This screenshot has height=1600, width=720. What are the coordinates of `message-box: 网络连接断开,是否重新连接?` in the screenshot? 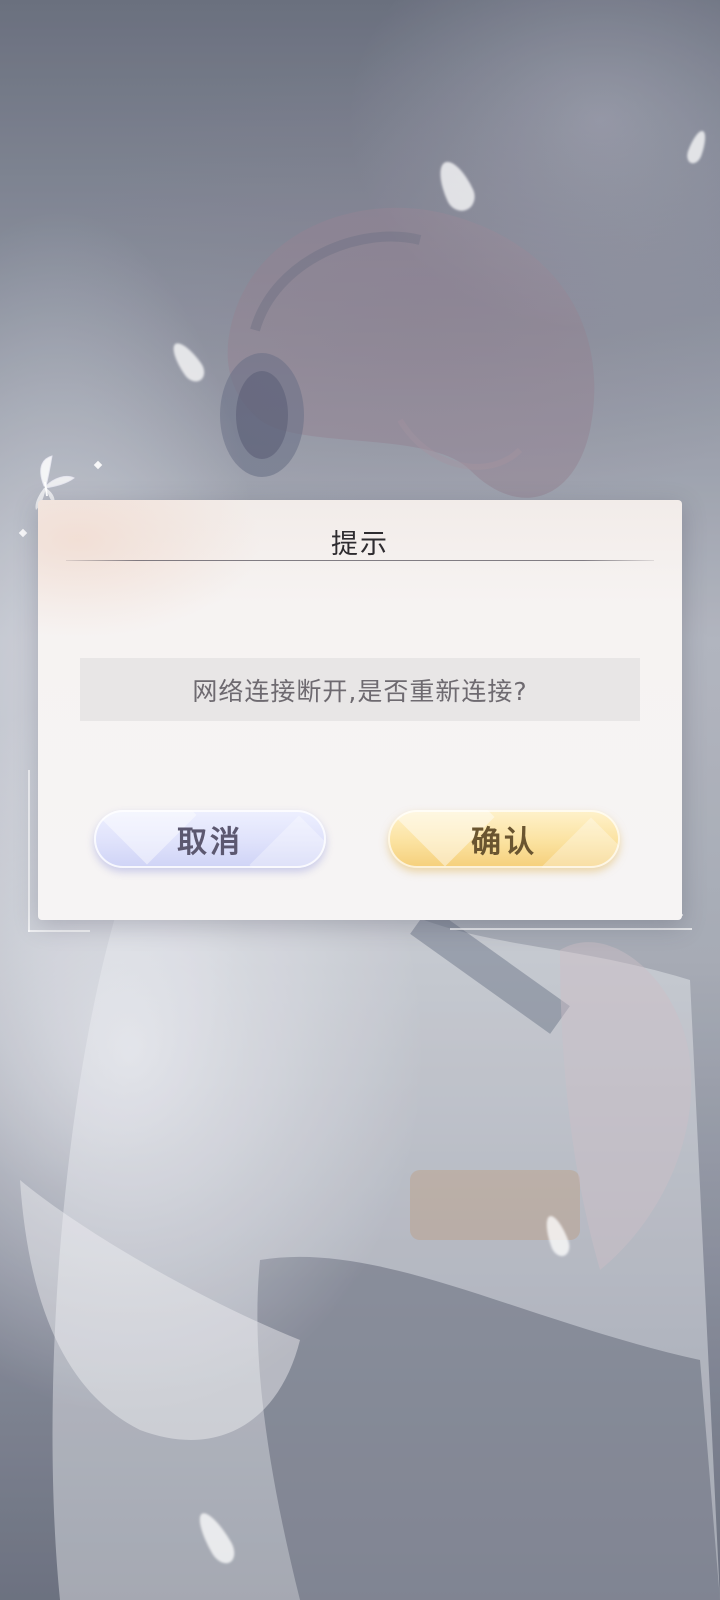 It's located at (360, 689).